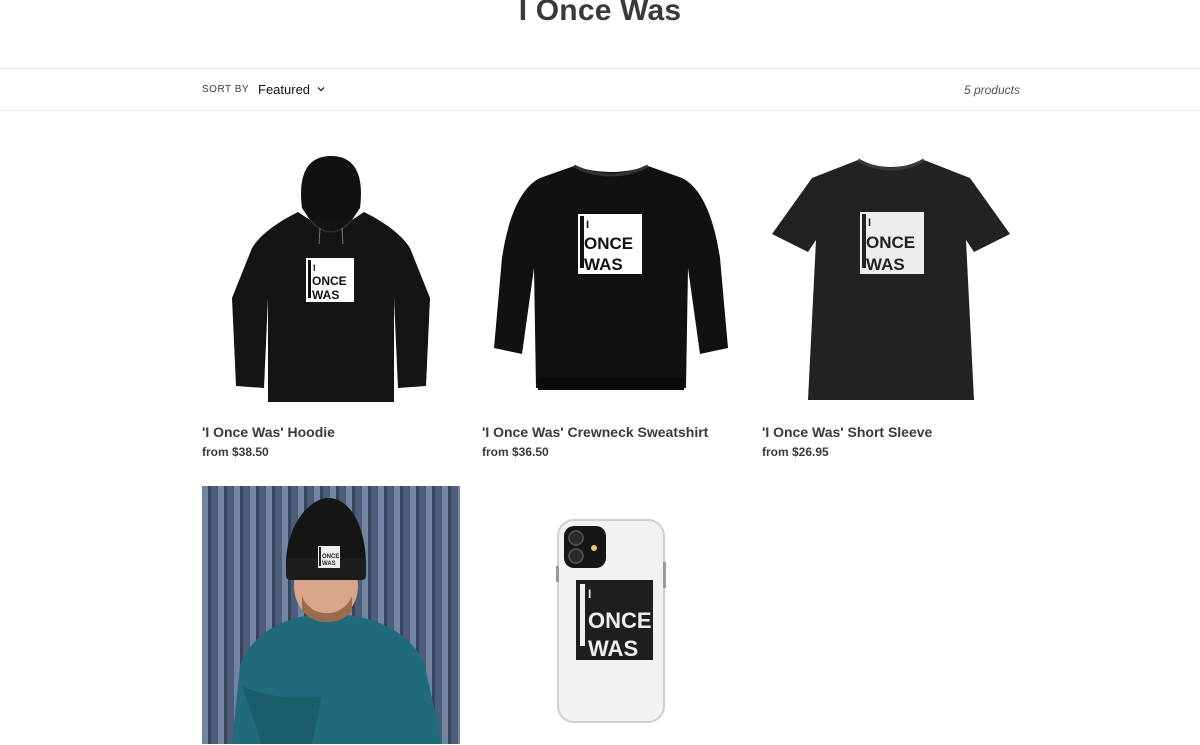 This screenshot has height=745, width=1200. What do you see at coordinates (284, 89) in the screenshot?
I see `sort-select-value: Featured` at bounding box center [284, 89].